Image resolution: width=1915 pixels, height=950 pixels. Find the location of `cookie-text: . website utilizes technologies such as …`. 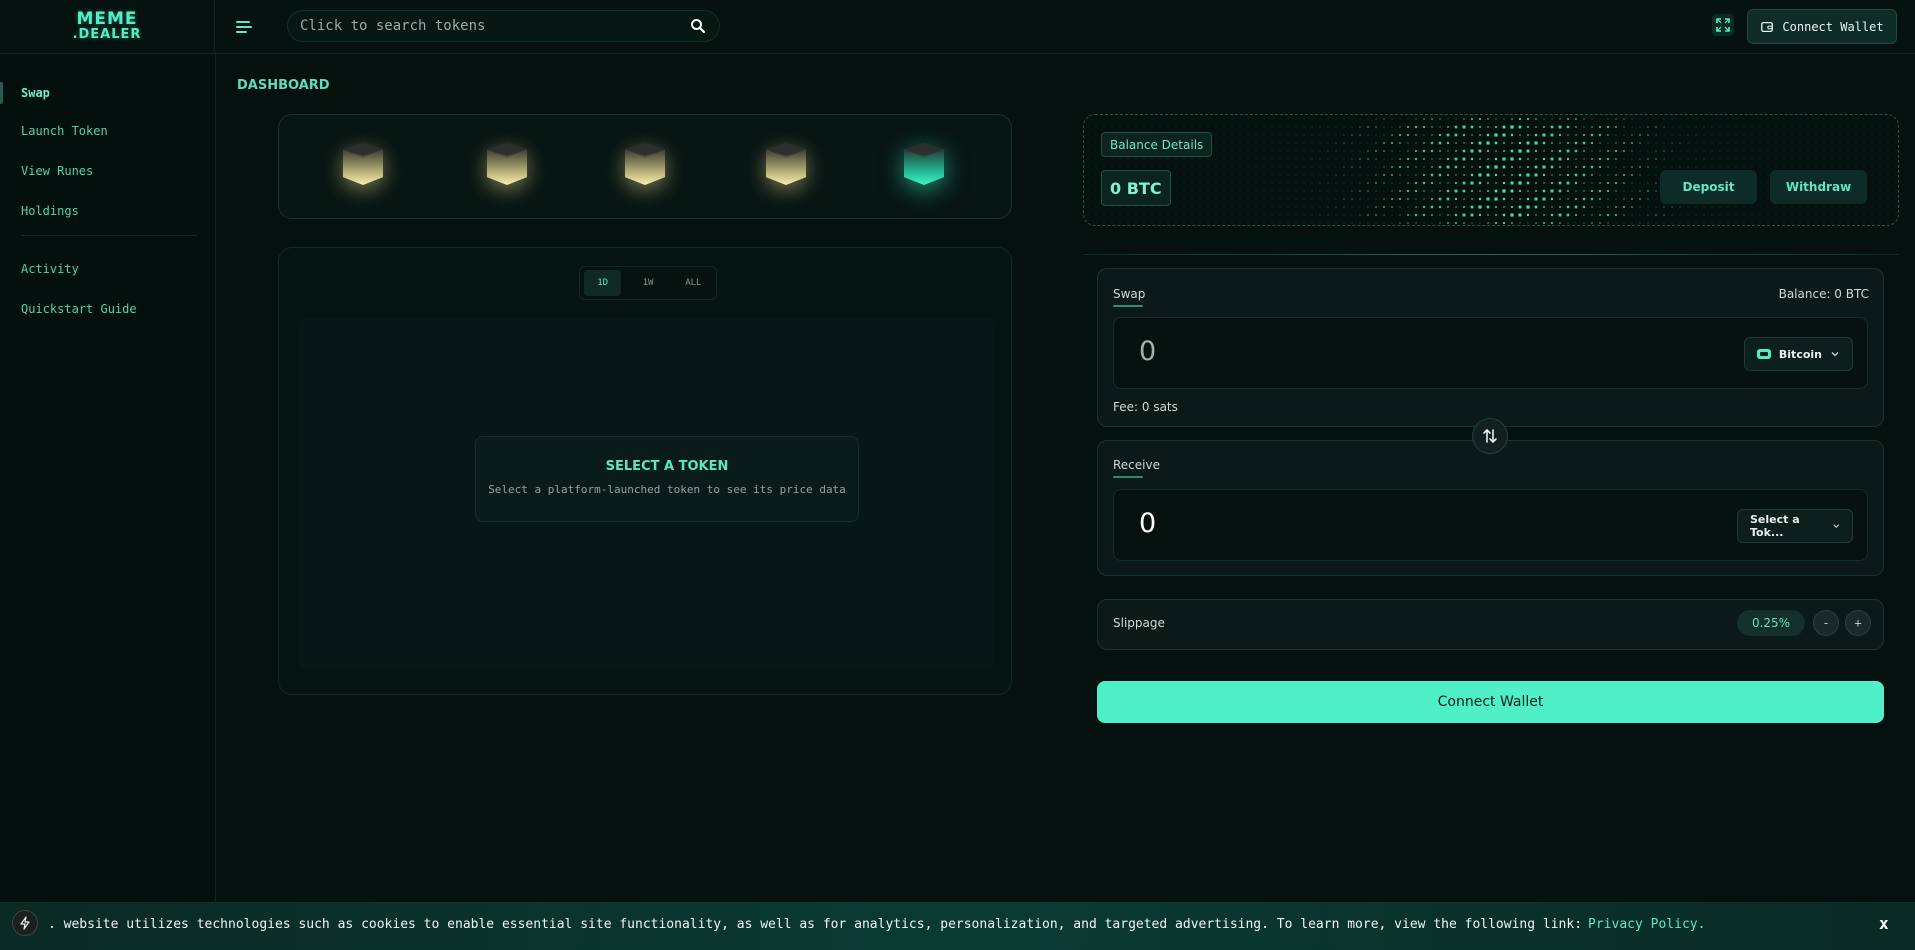

cookie-text: . website utilizes technologies such as … is located at coordinates (876, 924).